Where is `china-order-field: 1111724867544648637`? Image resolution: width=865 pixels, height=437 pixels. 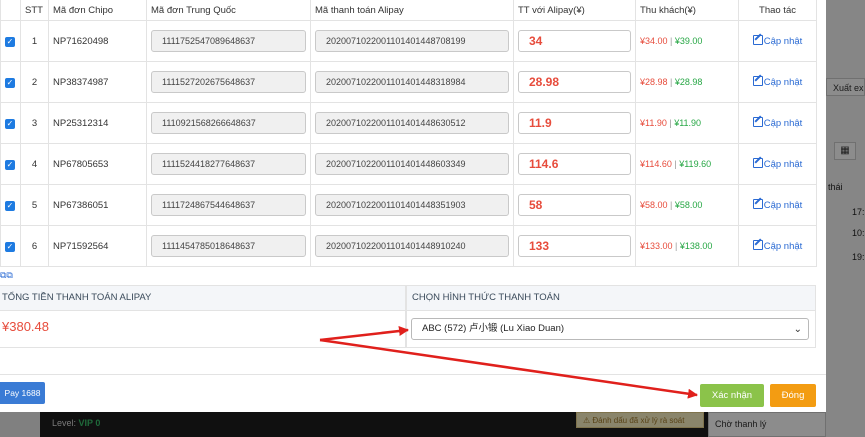 china-order-field: 1111724867544648637 is located at coordinates (228, 205).